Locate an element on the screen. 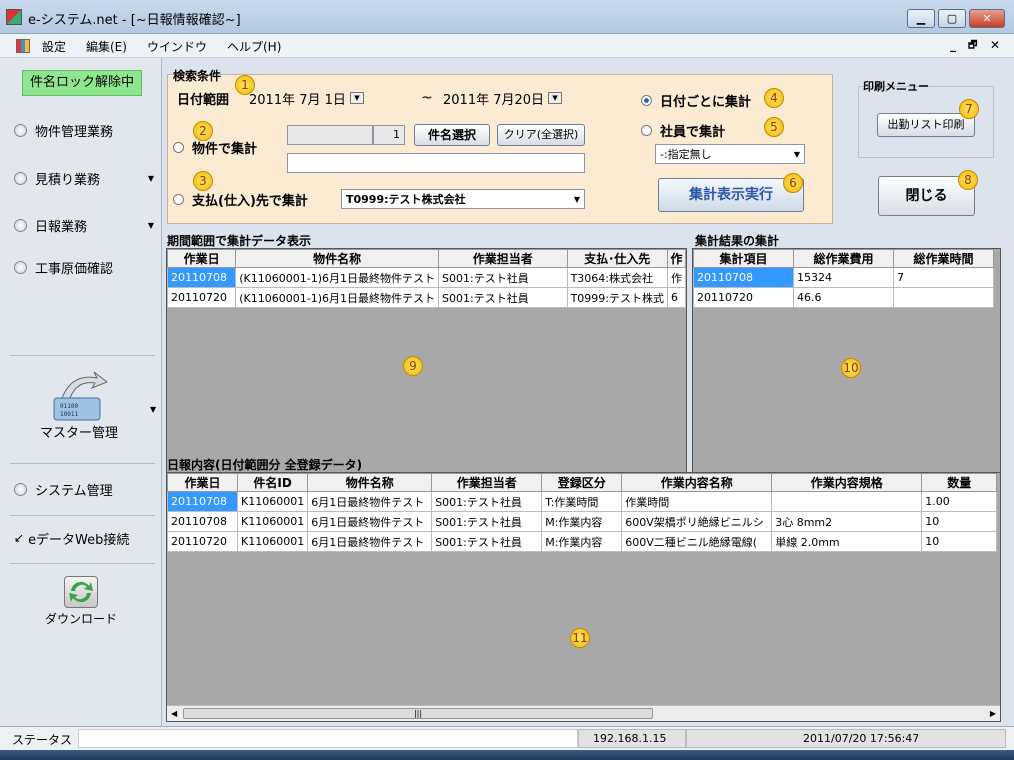 This screenshot has height=760, width=1014. column-header: 総作業費用 is located at coordinates (843, 258).